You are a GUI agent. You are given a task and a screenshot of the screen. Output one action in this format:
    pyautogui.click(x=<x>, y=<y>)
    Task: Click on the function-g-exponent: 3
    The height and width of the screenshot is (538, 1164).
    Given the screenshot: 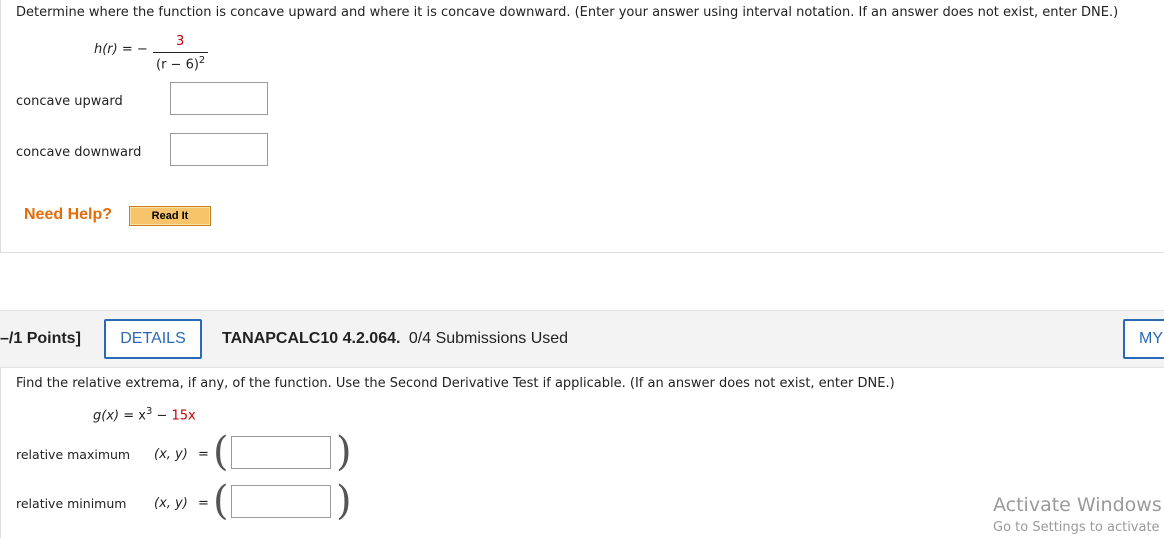 What is the action you would take?
    pyautogui.click(x=149, y=411)
    